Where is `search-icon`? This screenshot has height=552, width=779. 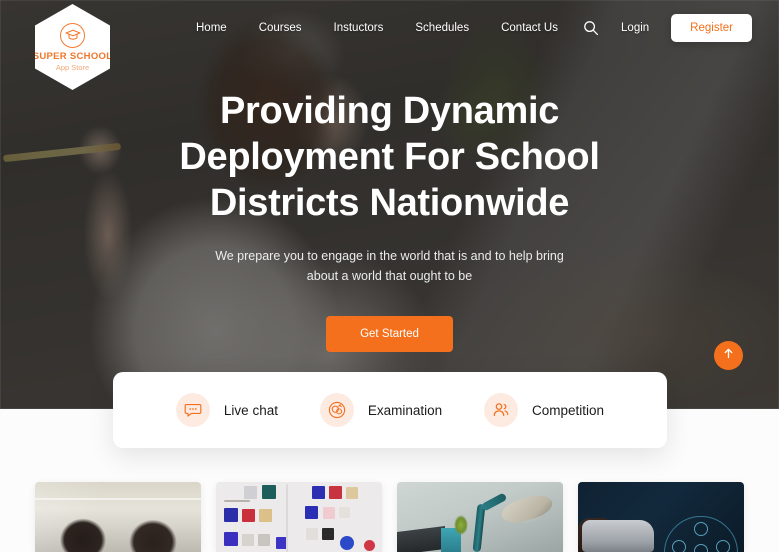
search-icon is located at coordinates (591, 28).